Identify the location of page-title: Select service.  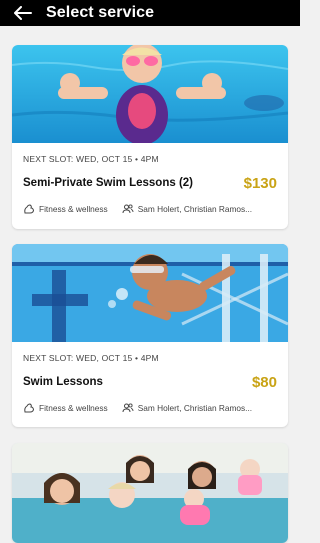
(100, 12).